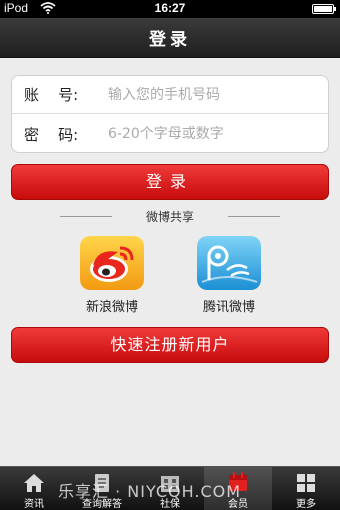 The height and width of the screenshot is (510, 340). Describe the element at coordinates (213, 134) in the screenshot. I see `password-input` at that location.